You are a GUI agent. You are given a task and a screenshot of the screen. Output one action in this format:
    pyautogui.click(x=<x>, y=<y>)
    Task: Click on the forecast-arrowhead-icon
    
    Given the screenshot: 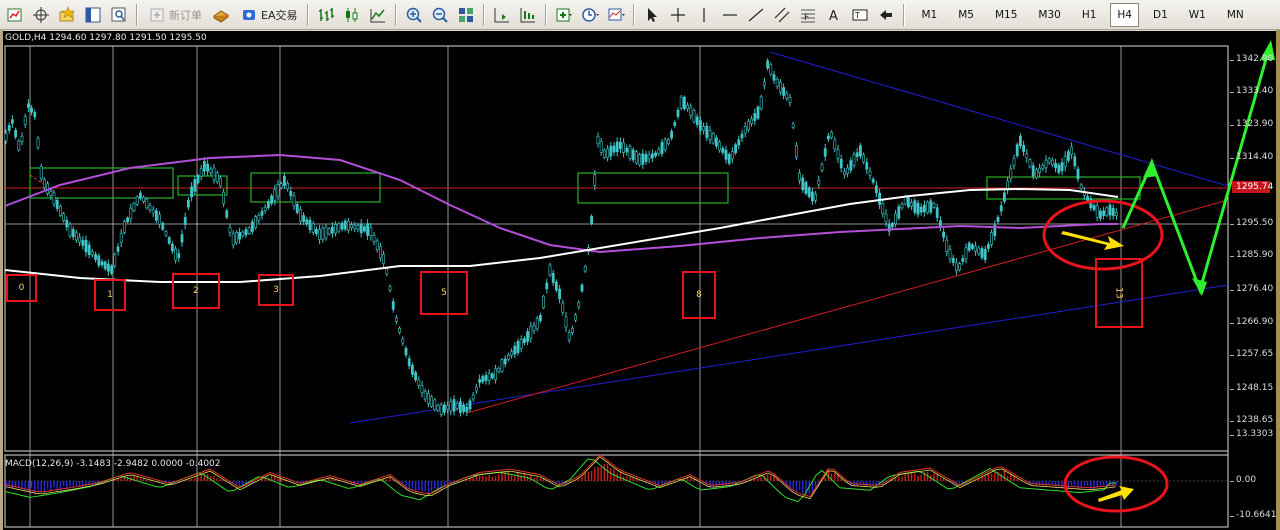 What is the action you would take?
    pyautogui.click(x=1199, y=287)
    